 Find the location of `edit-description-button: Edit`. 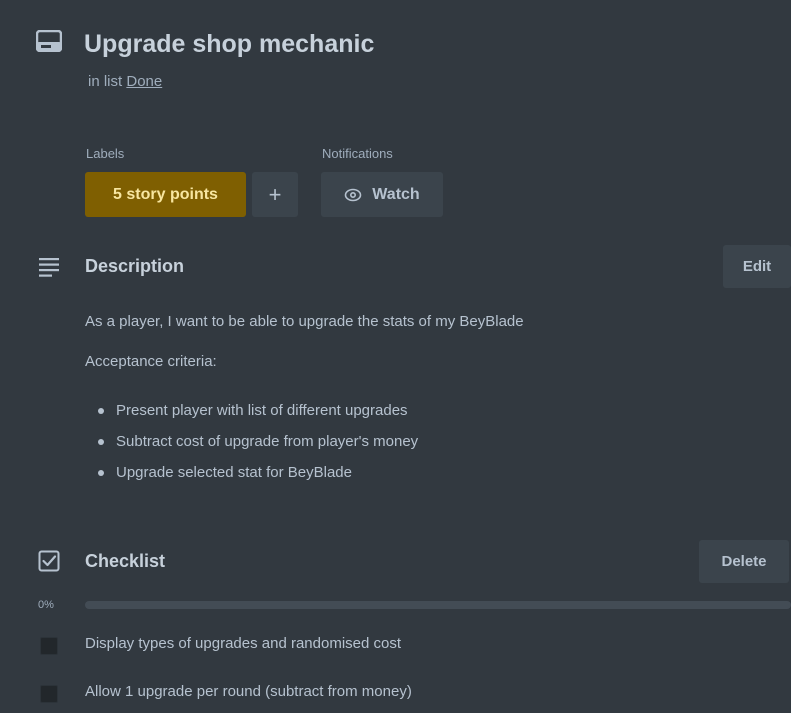

edit-description-button: Edit is located at coordinates (757, 266).